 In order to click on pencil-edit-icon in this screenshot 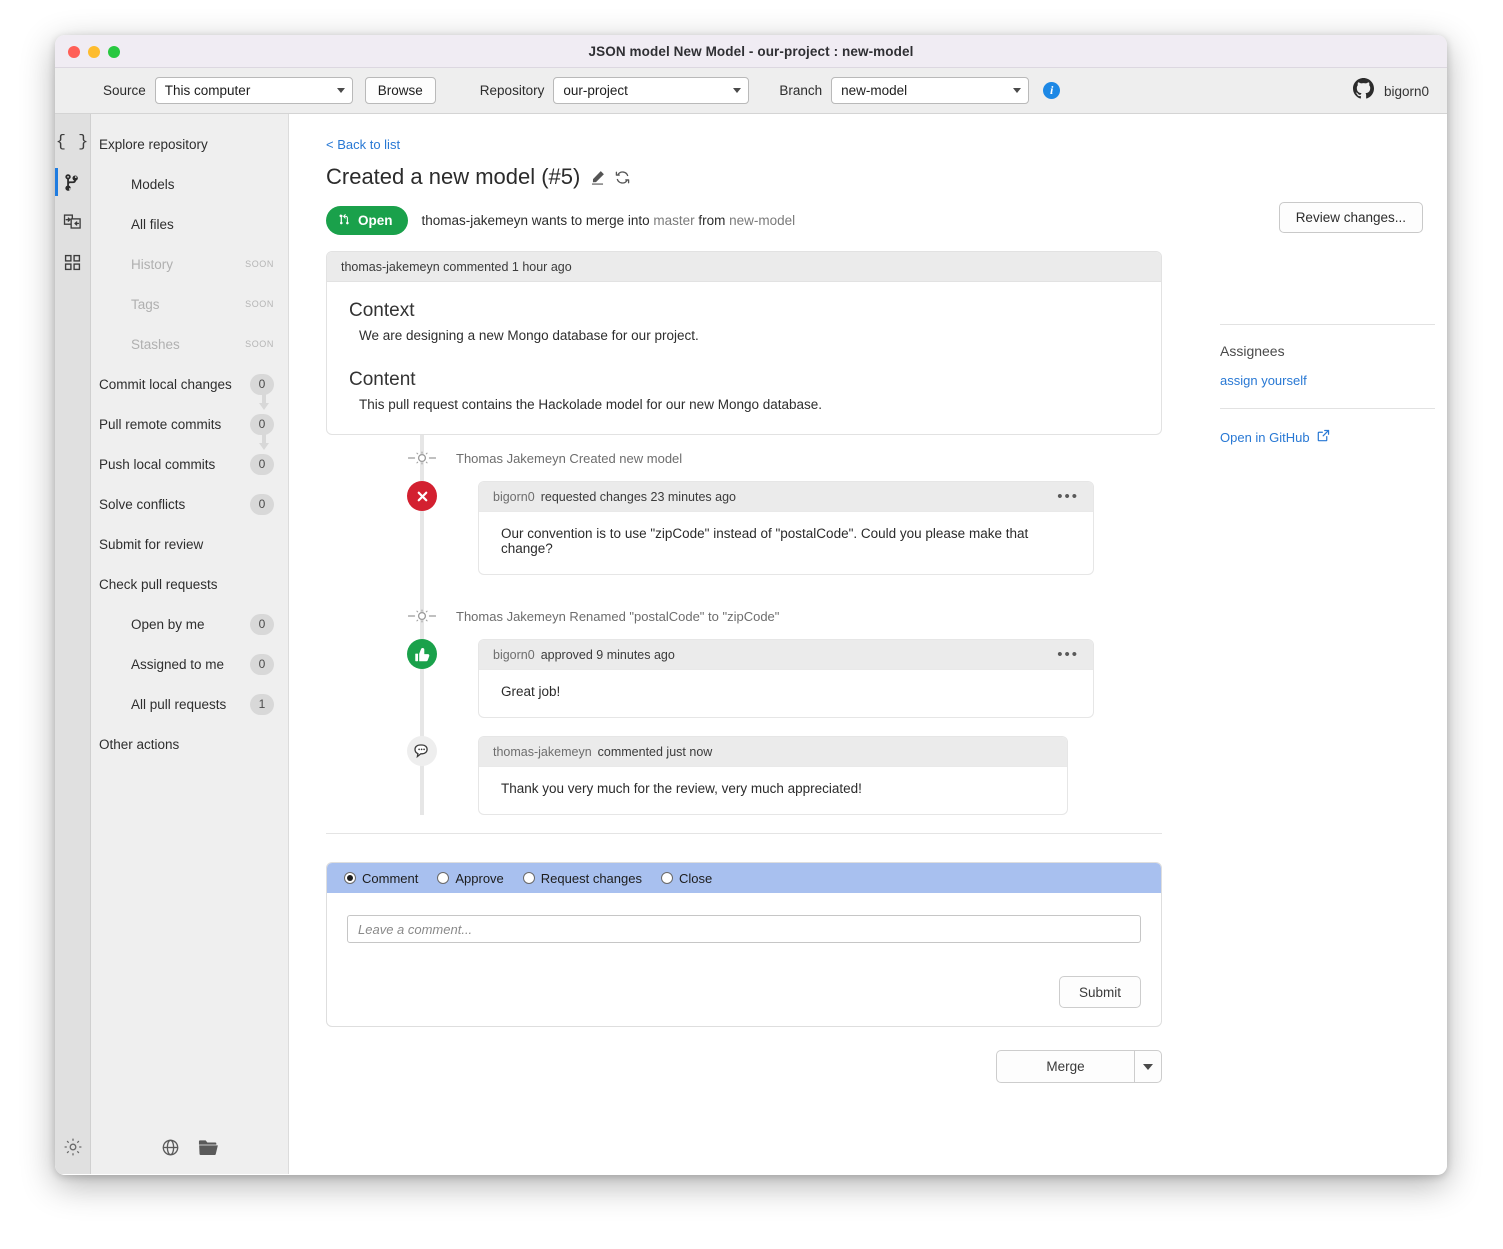, I will do `click(597, 177)`.